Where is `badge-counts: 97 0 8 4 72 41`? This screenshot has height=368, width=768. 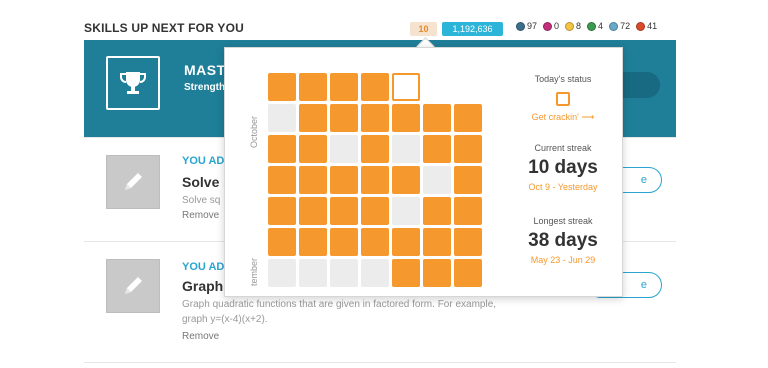 badge-counts: 97 0 8 4 72 41 is located at coordinates (586, 26).